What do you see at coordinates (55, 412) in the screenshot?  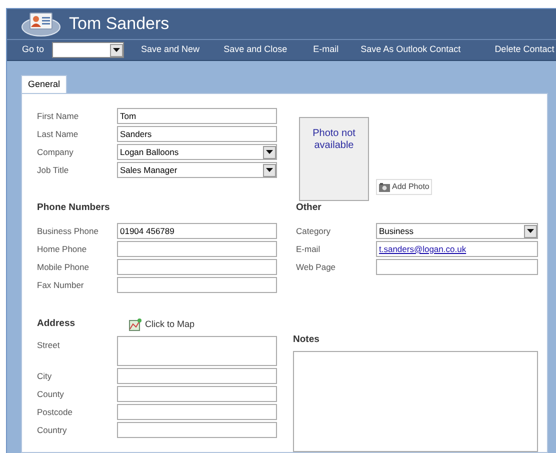 I see `field-label: Postcode` at bounding box center [55, 412].